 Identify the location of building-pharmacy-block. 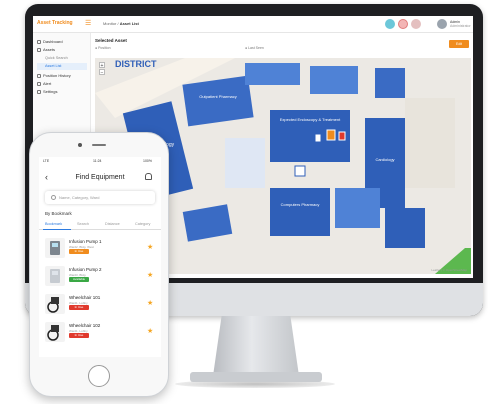
(300, 212).